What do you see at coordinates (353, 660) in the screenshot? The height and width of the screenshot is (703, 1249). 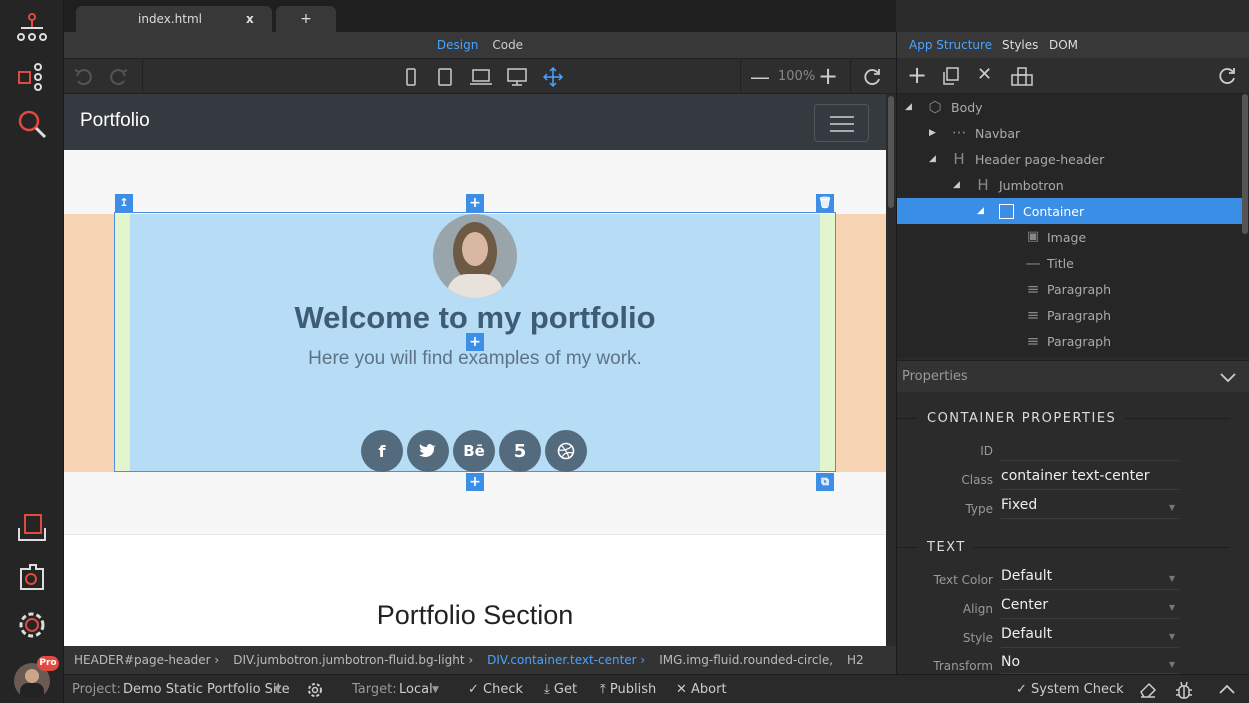 I see `breadcrumb-item: DIV.jumbotron.jumbotron-fluid.bg-light ›` at bounding box center [353, 660].